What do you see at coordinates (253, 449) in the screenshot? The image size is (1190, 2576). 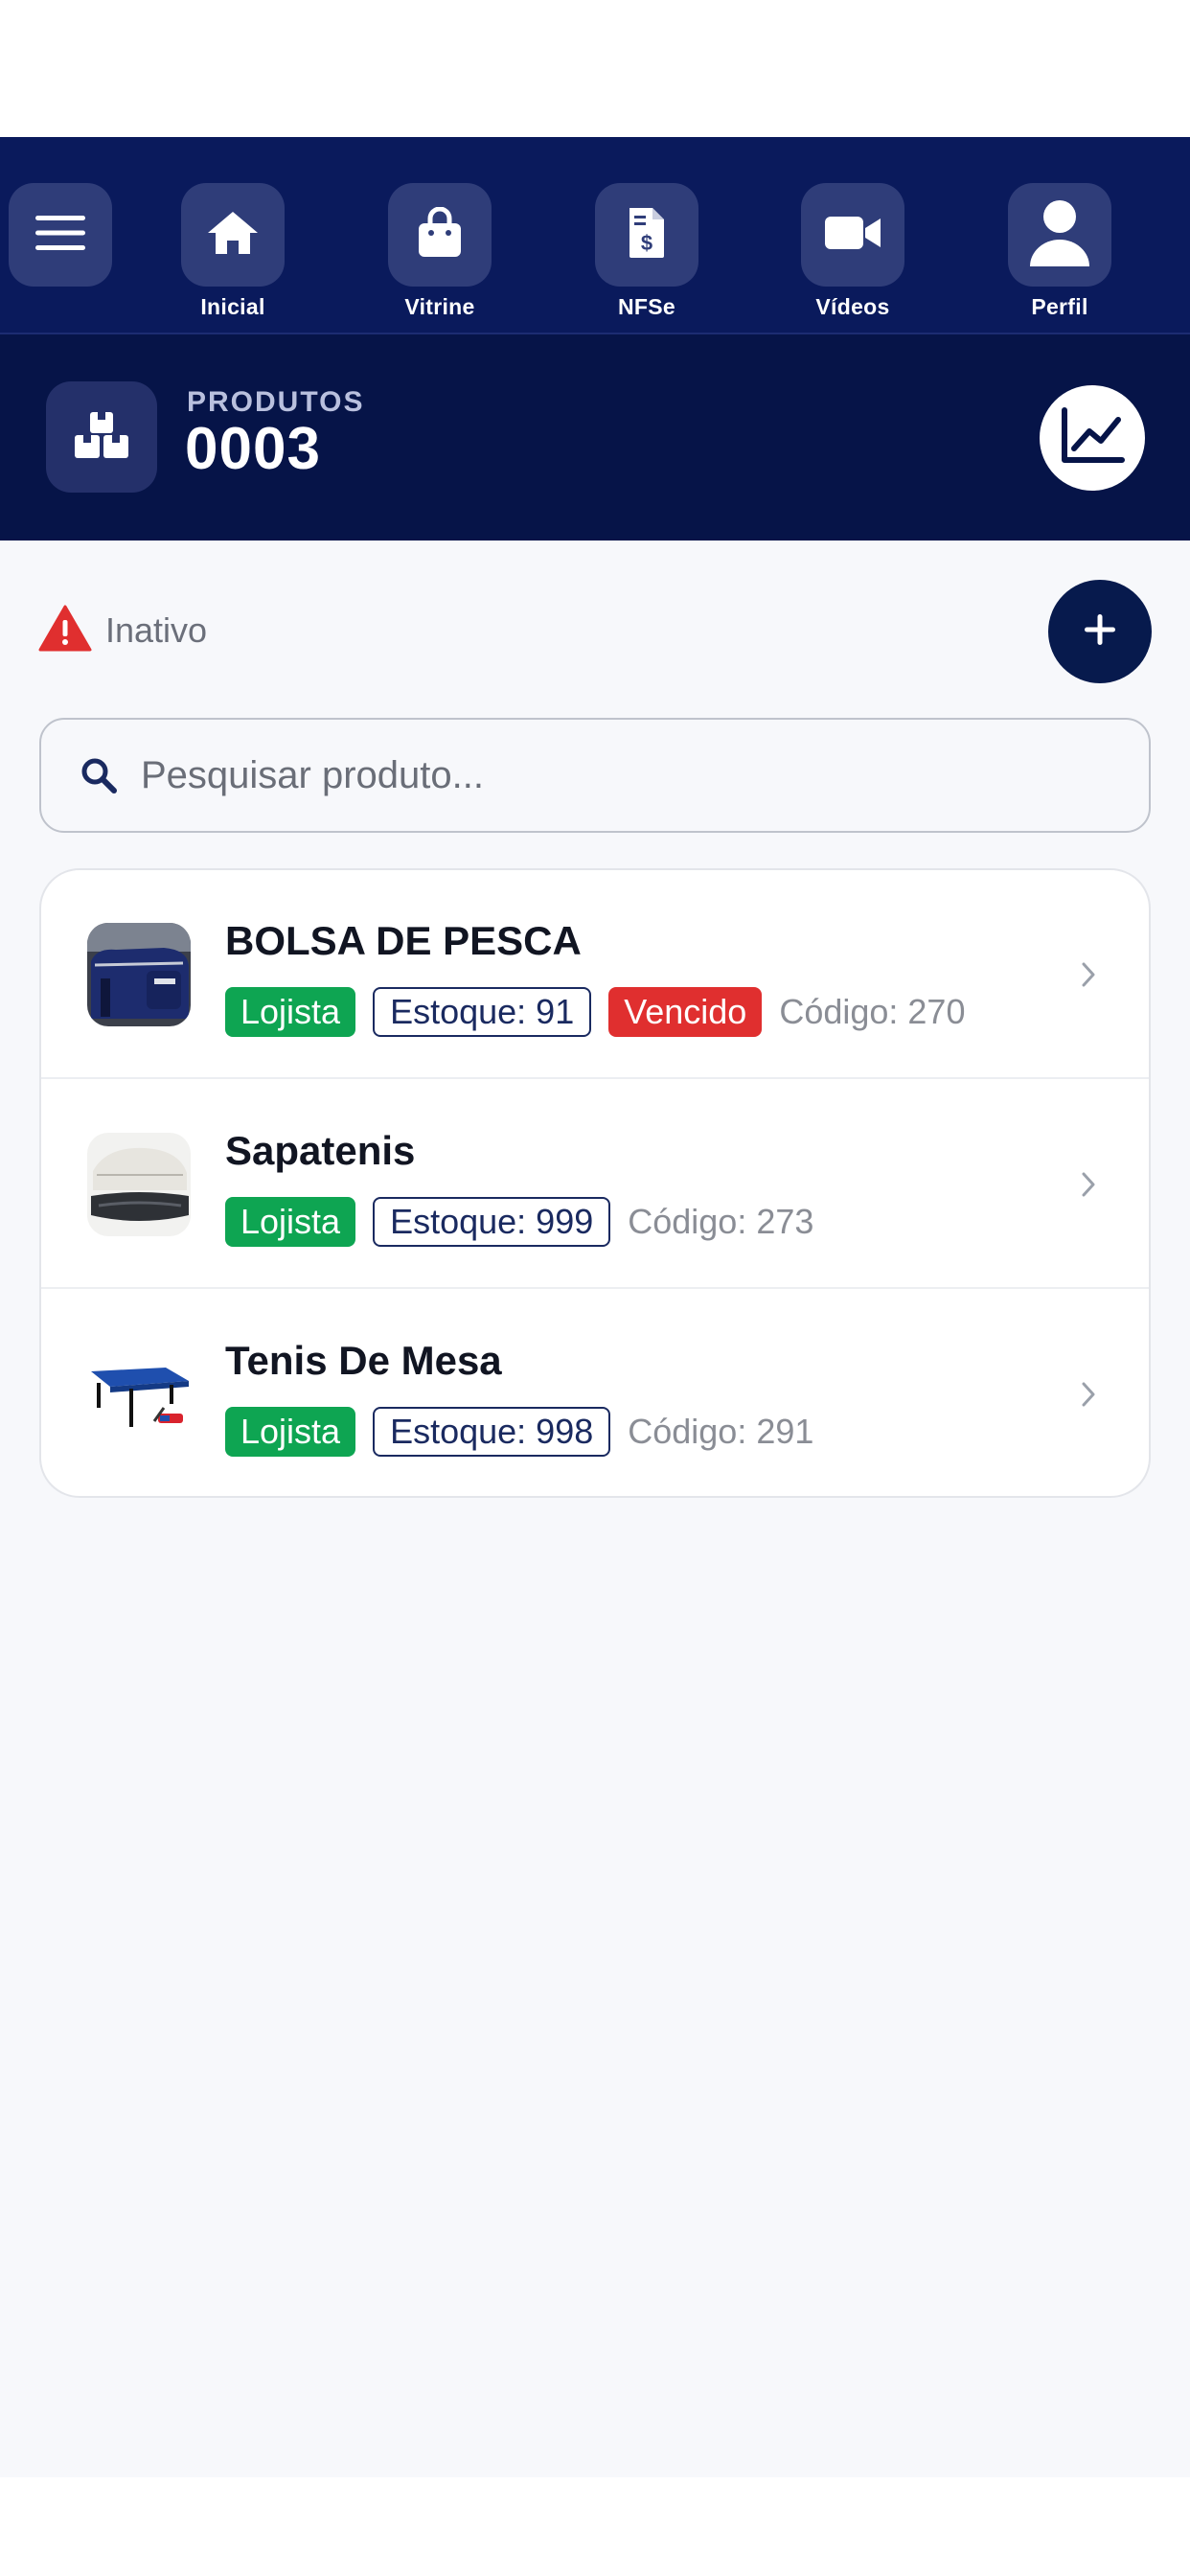 I see `products-count: 0003` at bounding box center [253, 449].